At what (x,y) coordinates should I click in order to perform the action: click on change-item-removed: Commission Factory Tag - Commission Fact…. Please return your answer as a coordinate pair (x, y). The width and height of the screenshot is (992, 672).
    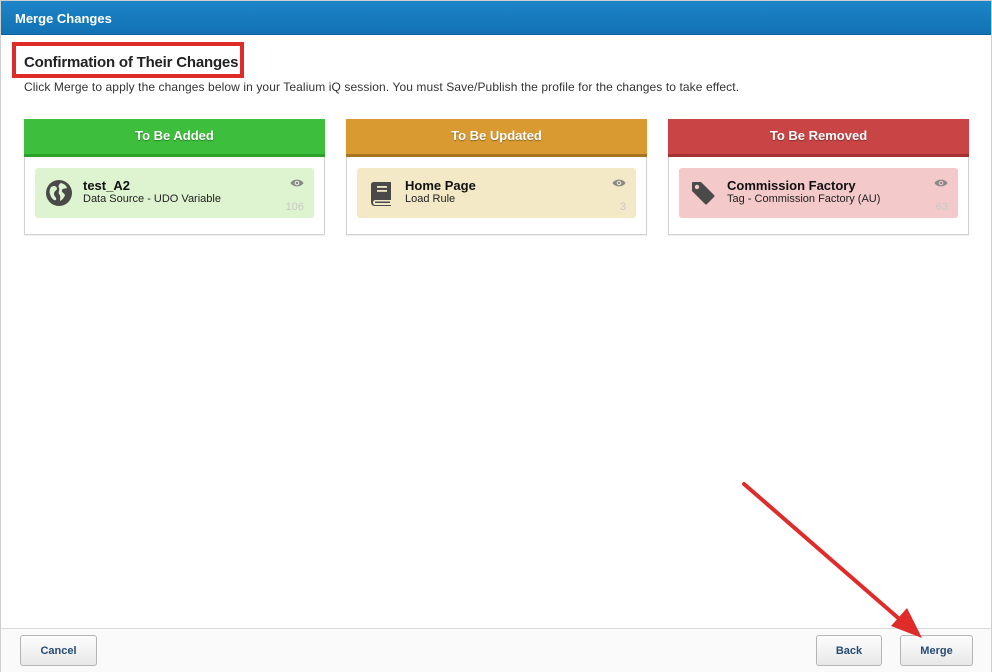
    Looking at the image, I should click on (818, 193).